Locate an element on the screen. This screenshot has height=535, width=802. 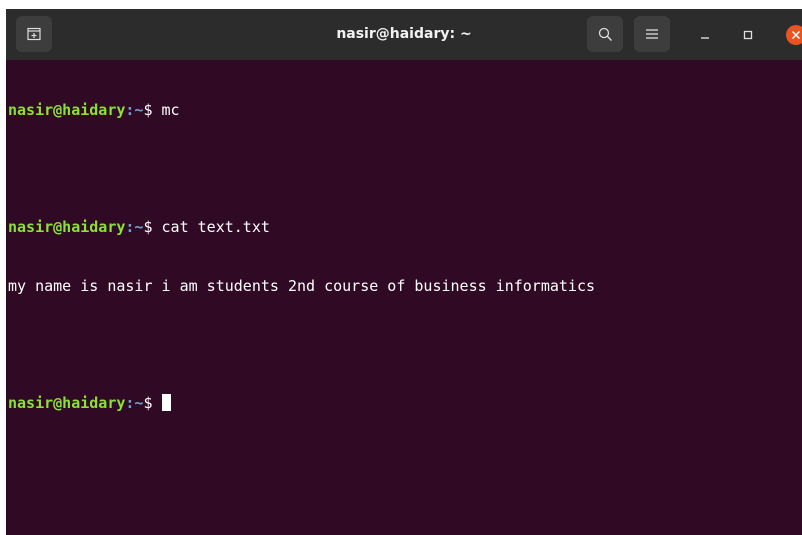
minimize-button is located at coordinates (705, 34).